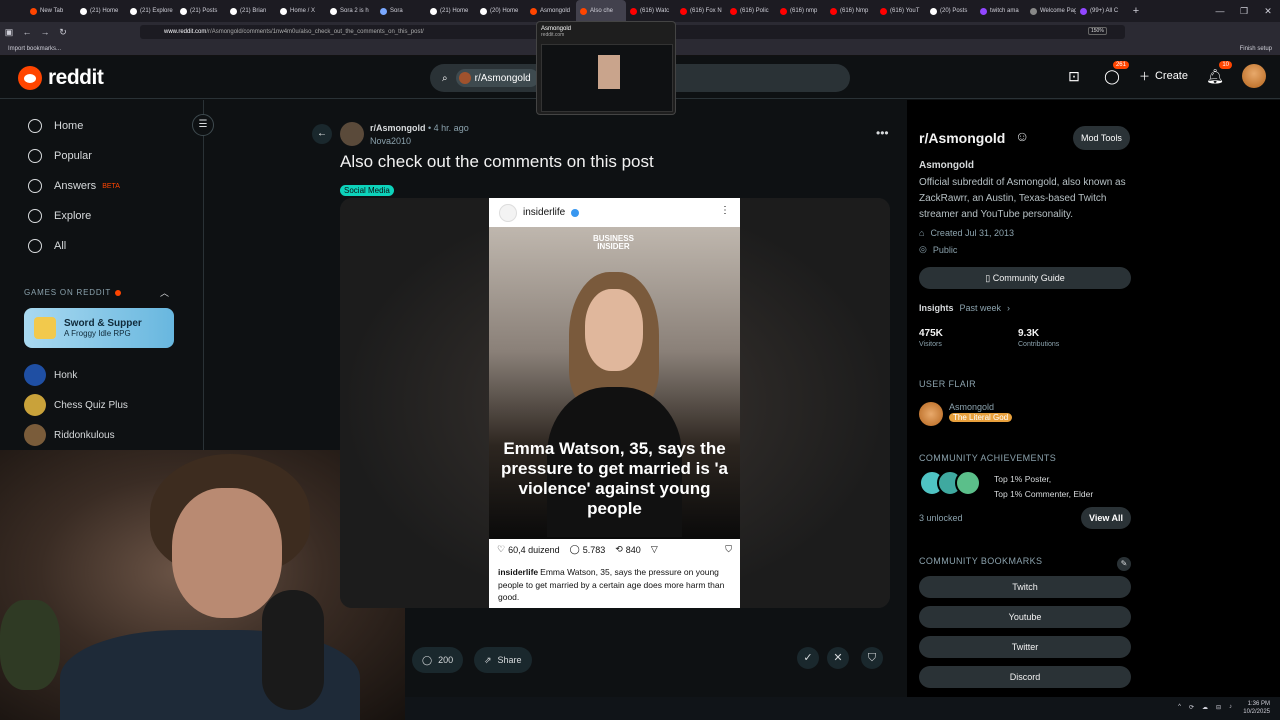 This screenshot has height=720, width=1280. What do you see at coordinates (1001, 11) in the screenshot?
I see `browser-tab: twitch ama` at bounding box center [1001, 11].